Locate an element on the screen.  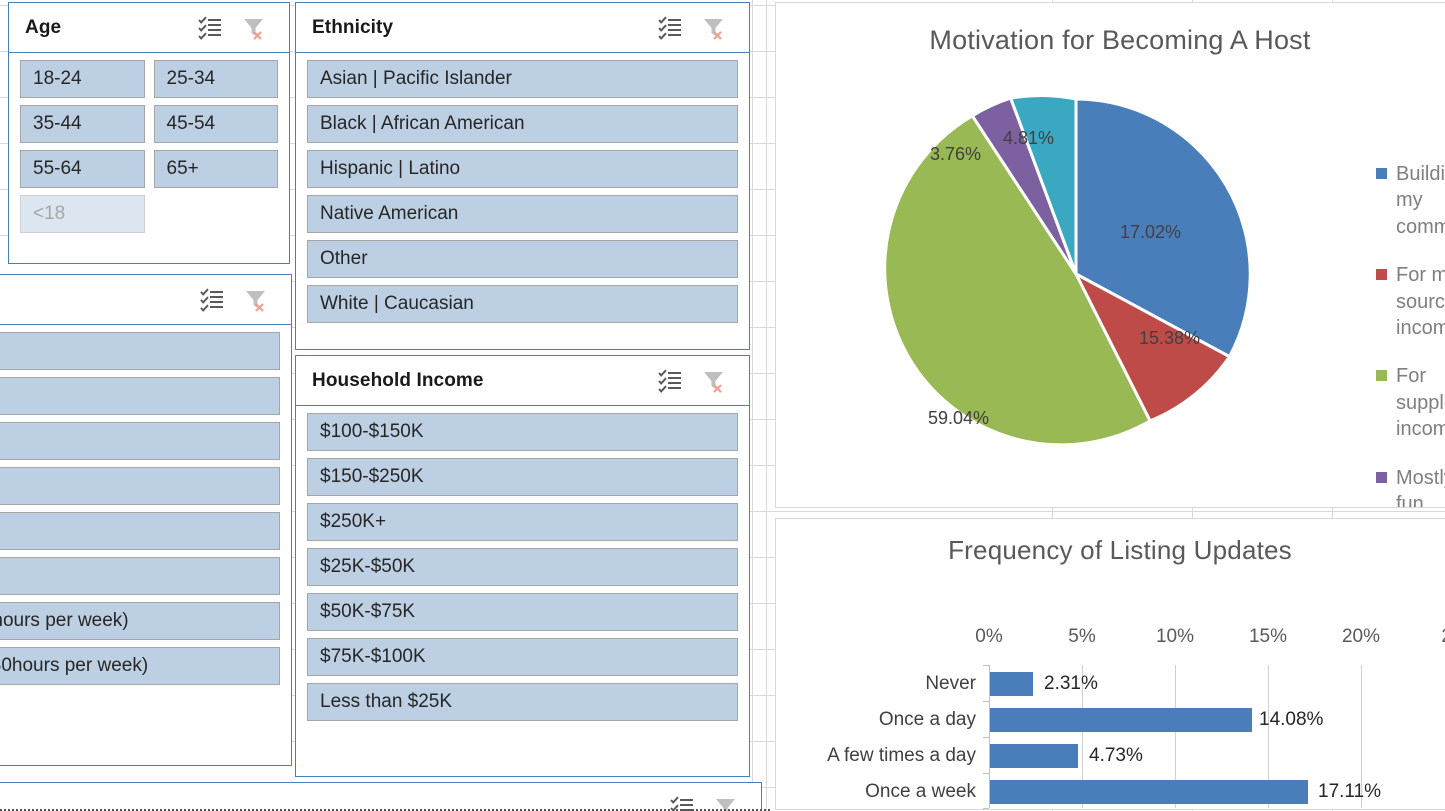
slicer-item: $25K-$50K is located at coordinates (522, 567).